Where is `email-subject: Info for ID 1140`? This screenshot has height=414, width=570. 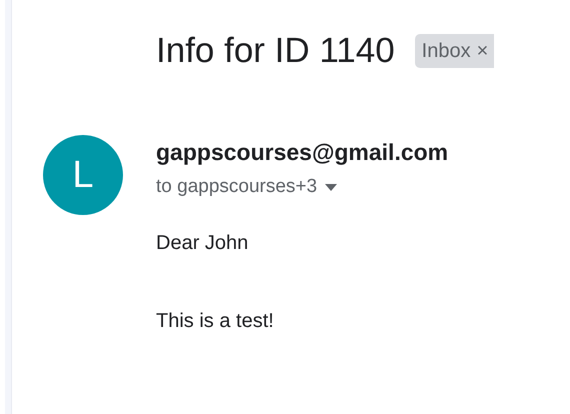 email-subject: Info for ID 1140 is located at coordinates (275, 51).